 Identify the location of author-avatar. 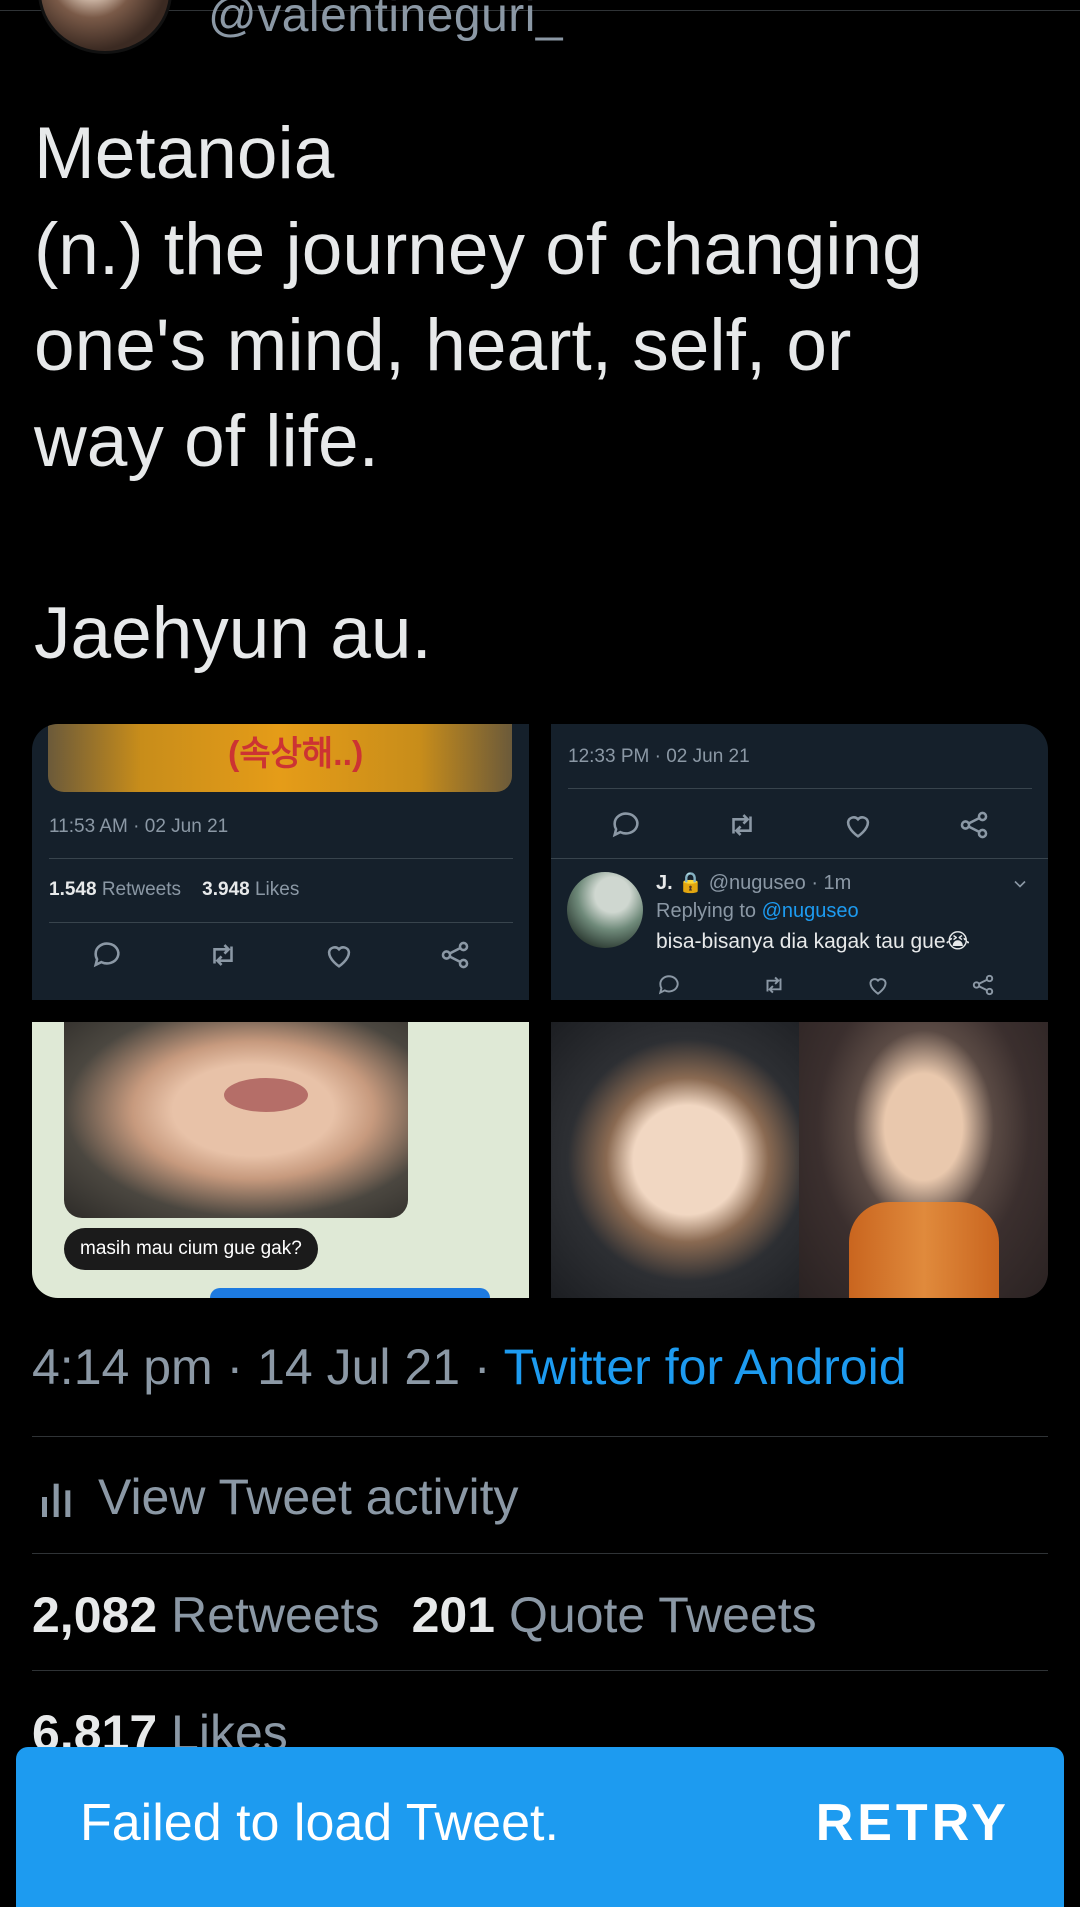
(105, 27).